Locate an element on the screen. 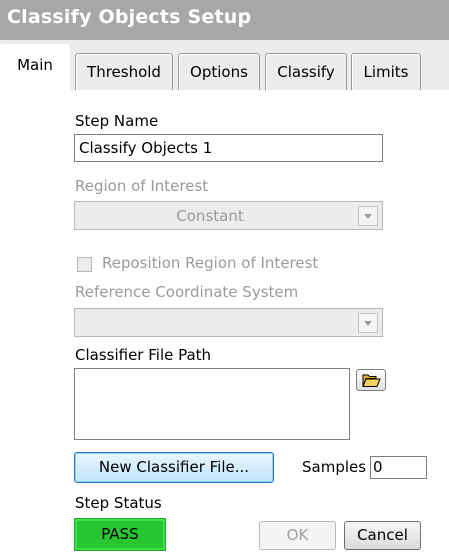 Image resolution: width=449 pixels, height=556 pixels. roi-select: Constant is located at coordinates (228, 215).